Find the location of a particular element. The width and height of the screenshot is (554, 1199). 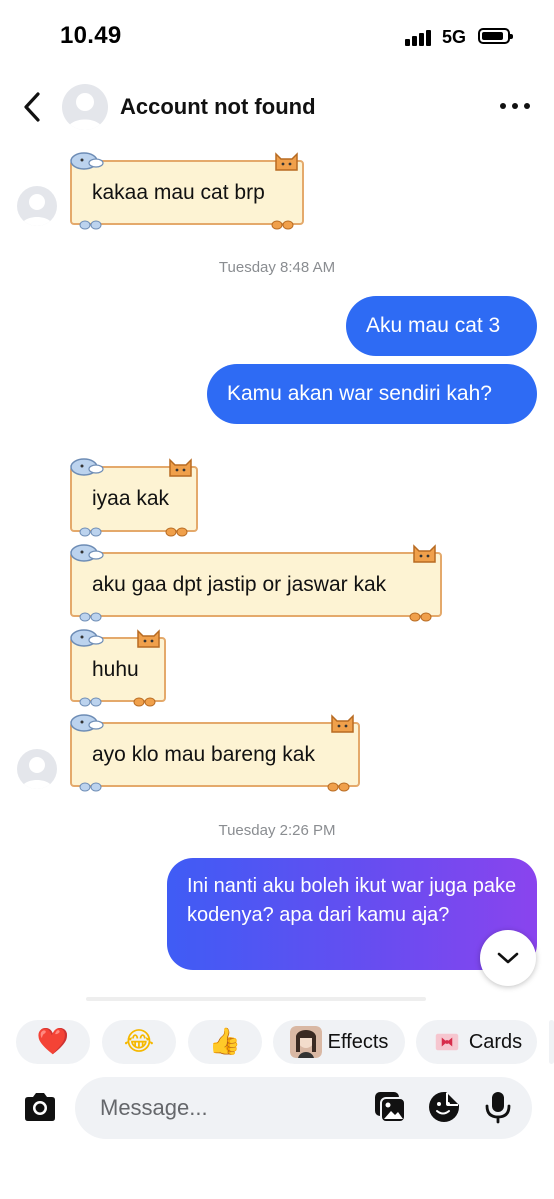

reaction-laugh: 😂 is located at coordinates (139, 1042).